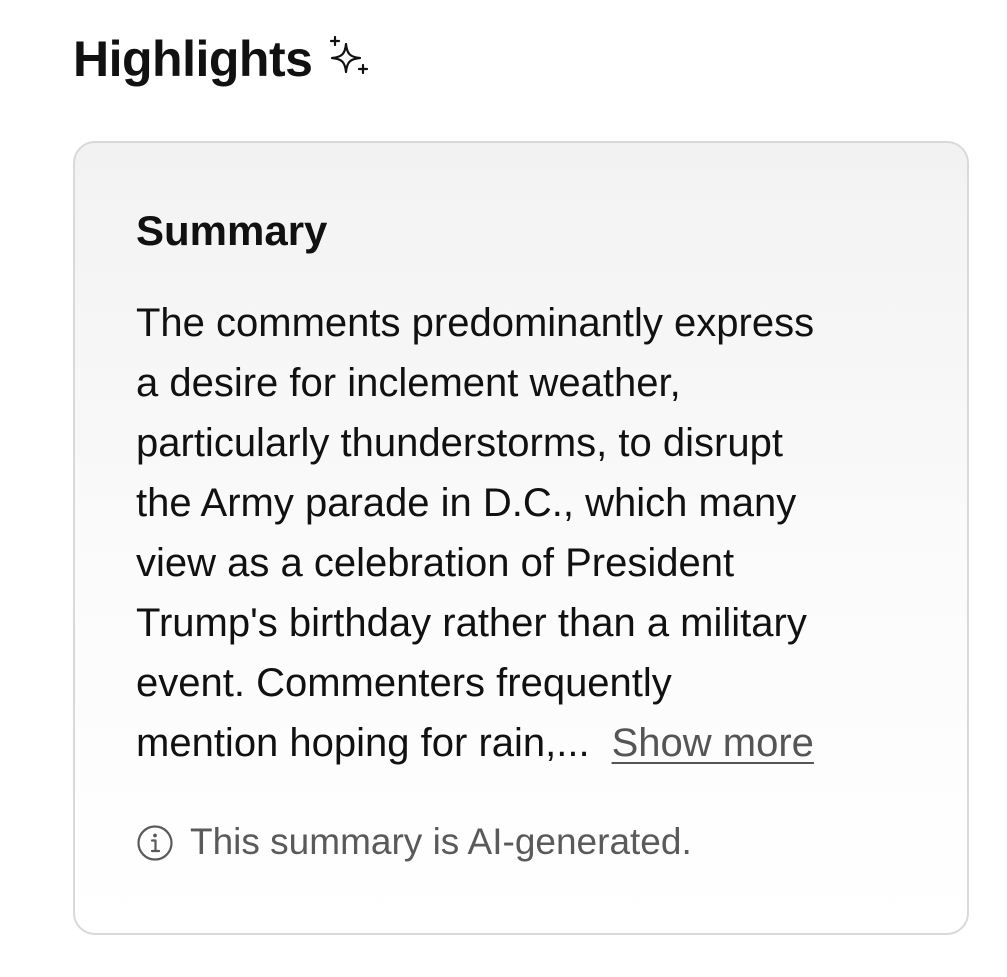 The height and width of the screenshot is (977, 1007). What do you see at coordinates (475, 323) in the screenshot?
I see `summary-line: The comments predominantly express` at bounding box center [475, 323].